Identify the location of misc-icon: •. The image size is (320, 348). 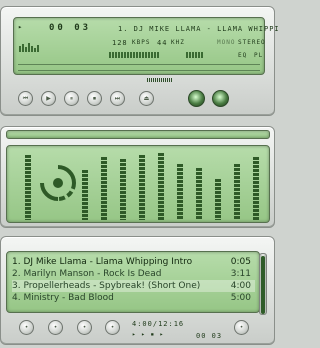
(112, 327).